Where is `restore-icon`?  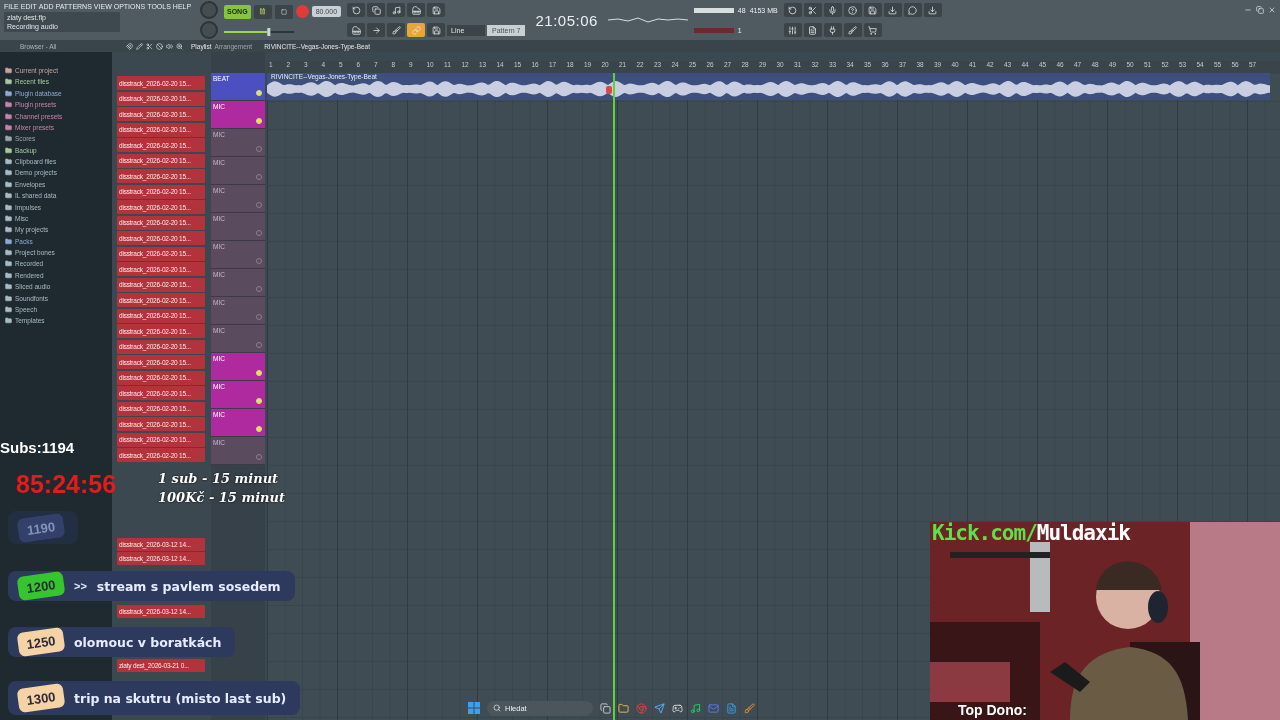
restore-icon is located at coordinates (1260, 10).